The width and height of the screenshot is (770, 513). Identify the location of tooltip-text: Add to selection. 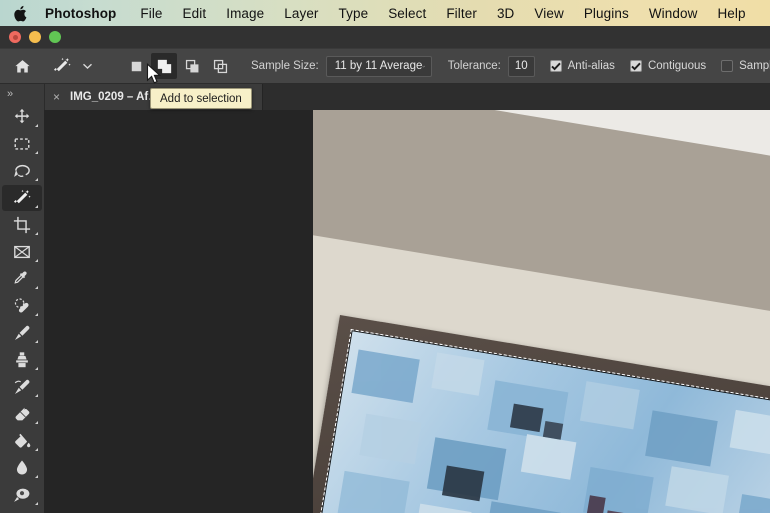
(201, 98).